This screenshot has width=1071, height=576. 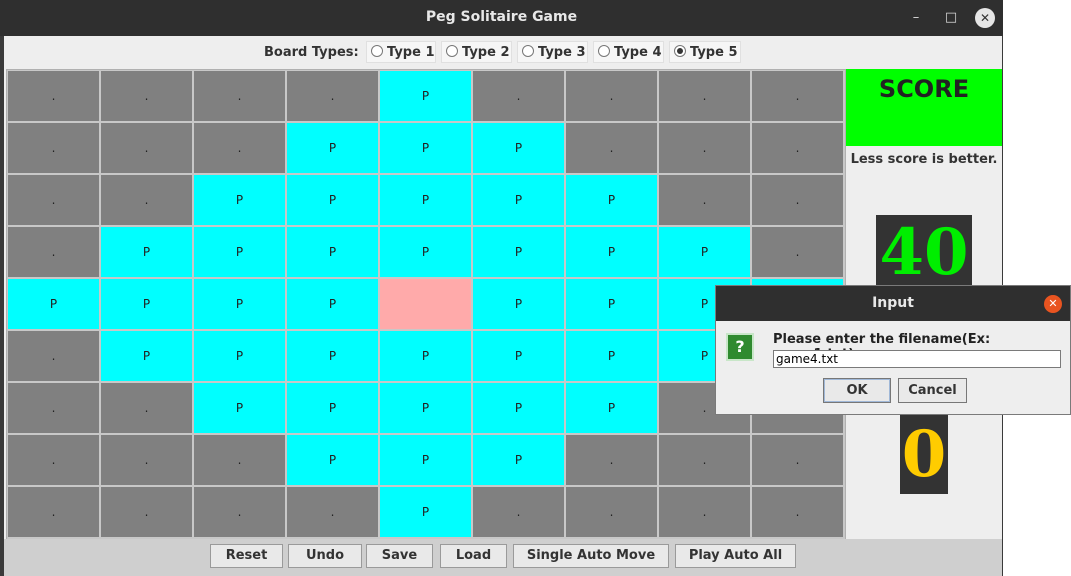 What do you see at coordinates (1053, 304) in the screenshot?
I see `dialog-close-button: ✕` at bounding box center [1053, 304].